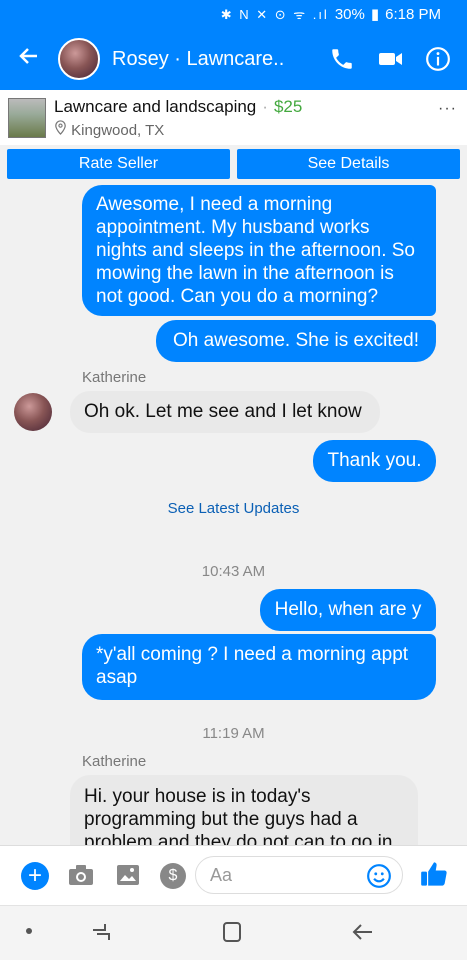  What do you see at coordinates (173, 876) in the screenshot?
I see `payment-icon: $` at bounding box center [173, 876].